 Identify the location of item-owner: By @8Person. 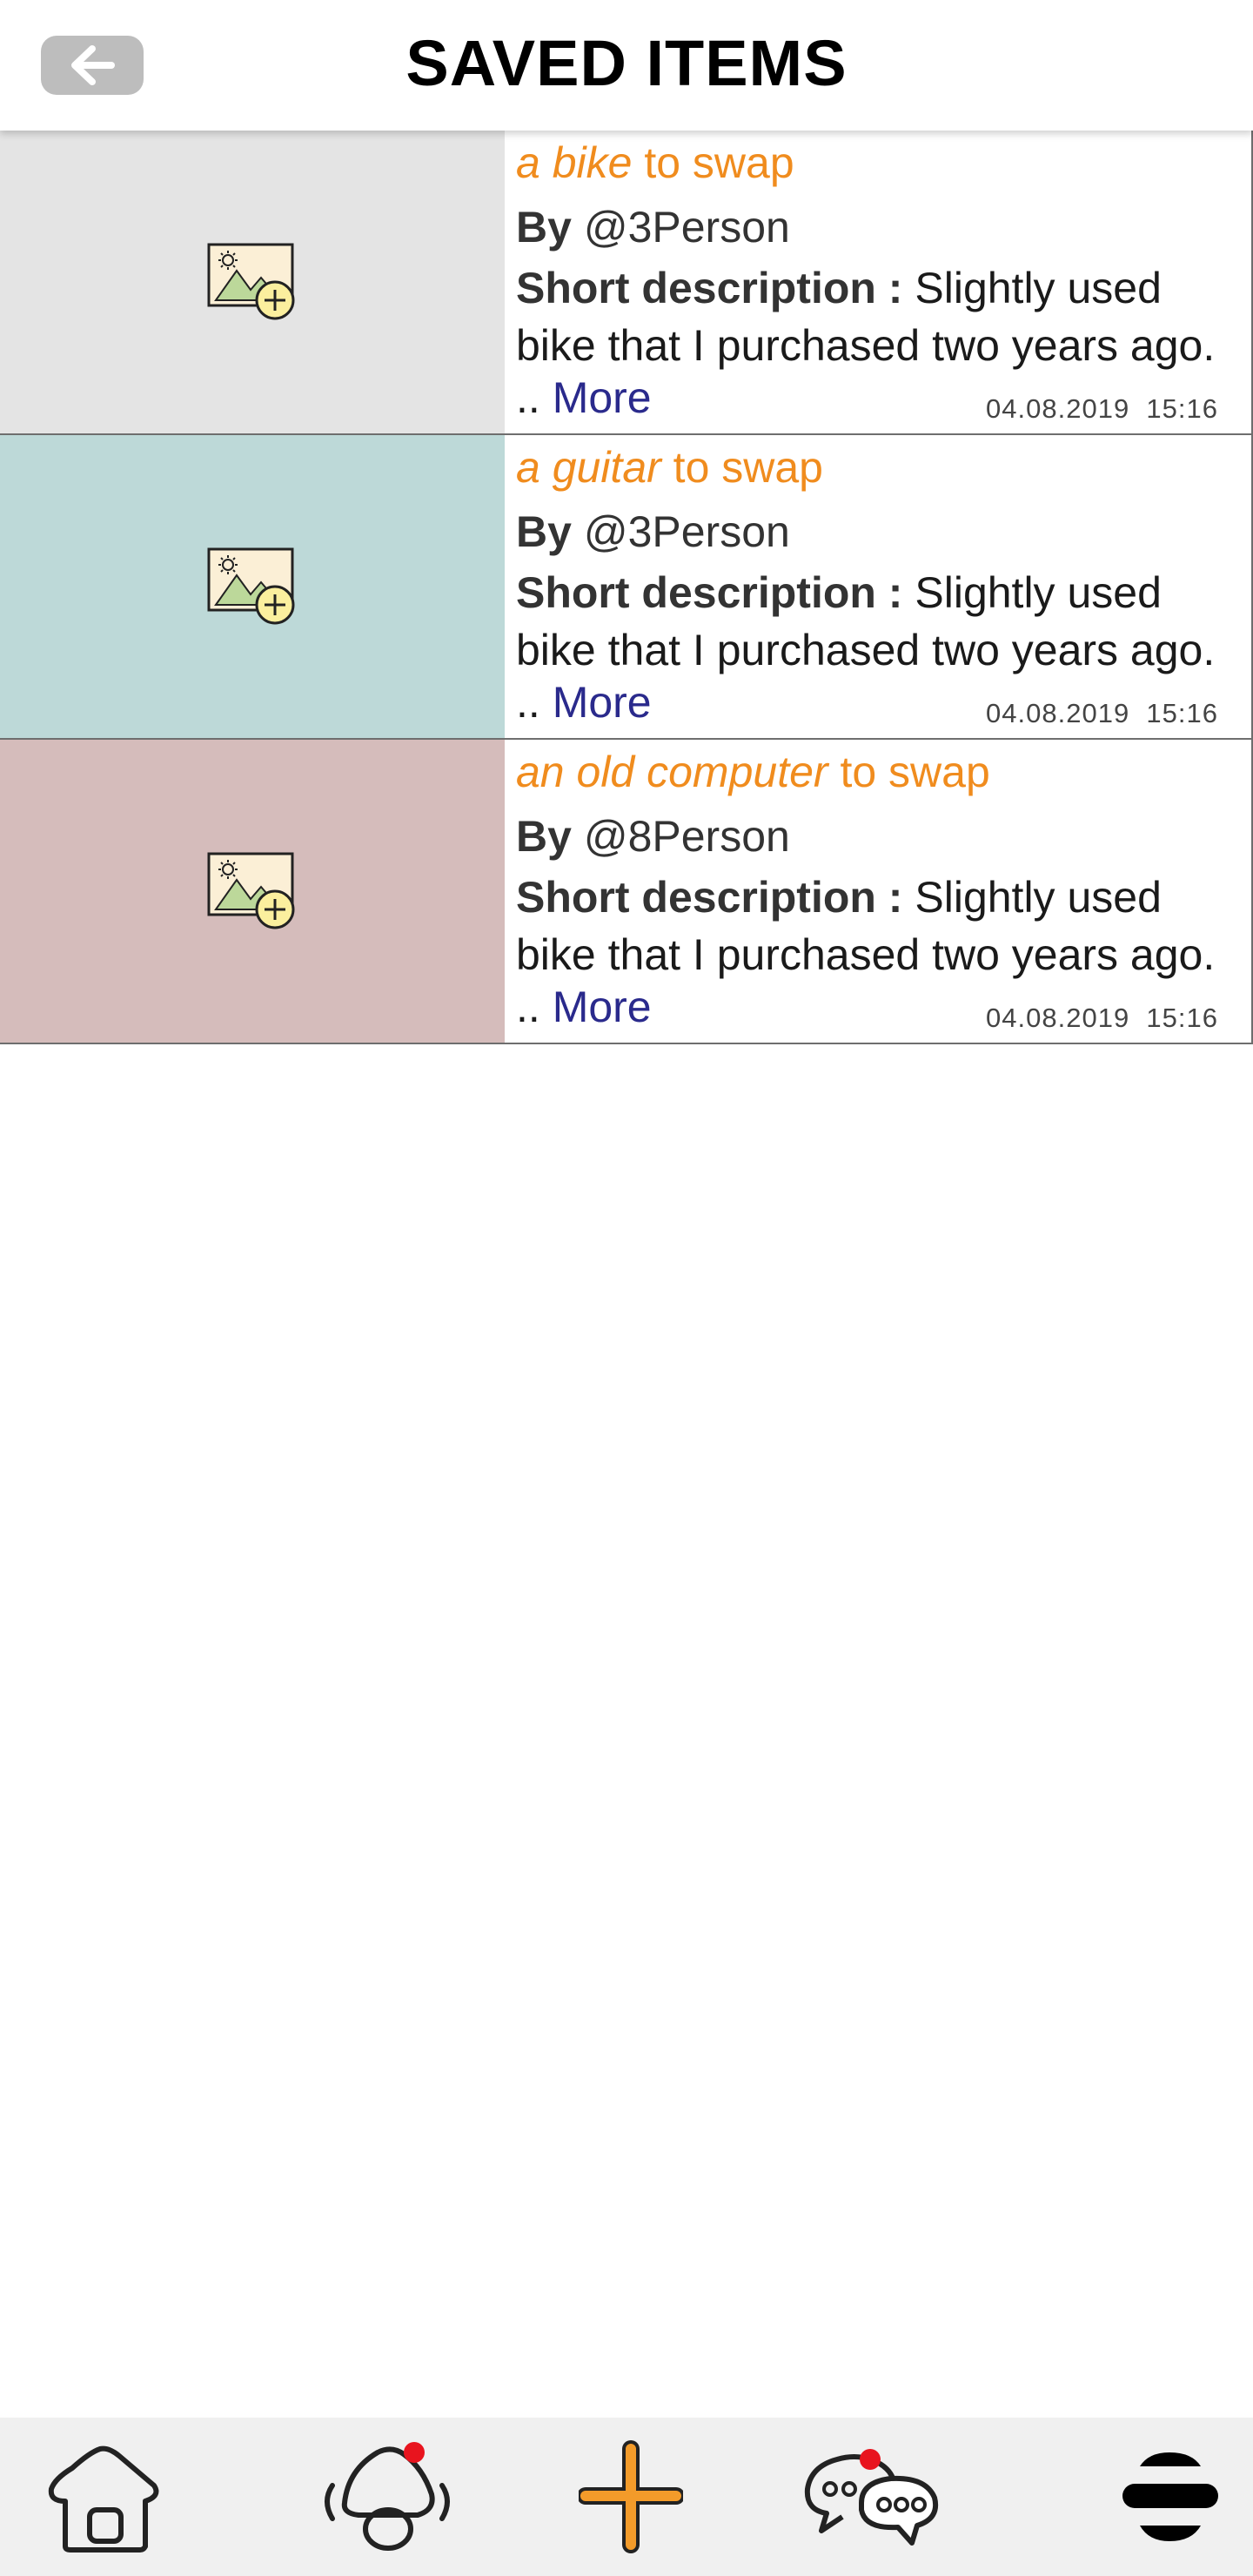
(653, 837).